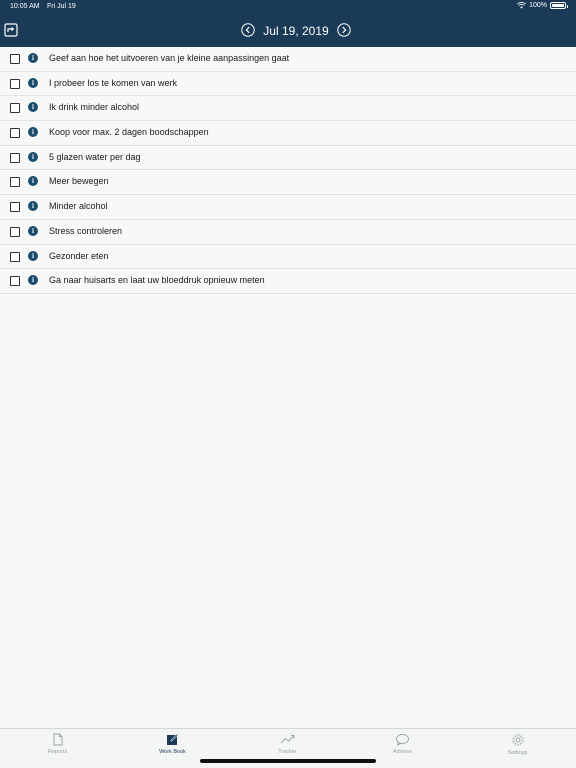 The image size is (576, 768). I want to click on tab-settings: Settings, so click(517, 747).